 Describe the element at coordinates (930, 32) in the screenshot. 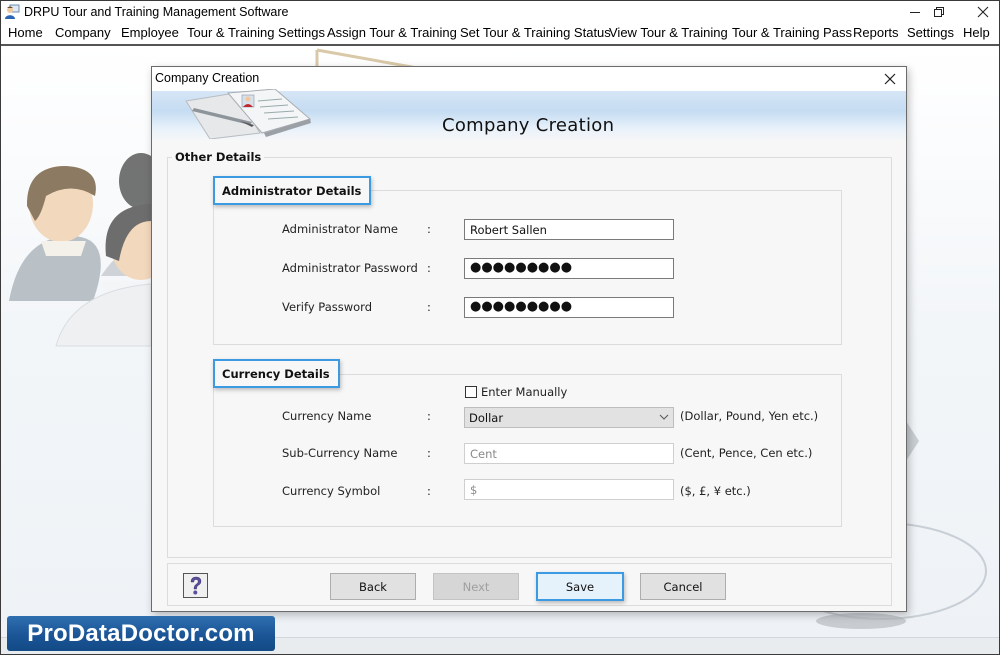

I see `menu-settings: Settings` at that location.